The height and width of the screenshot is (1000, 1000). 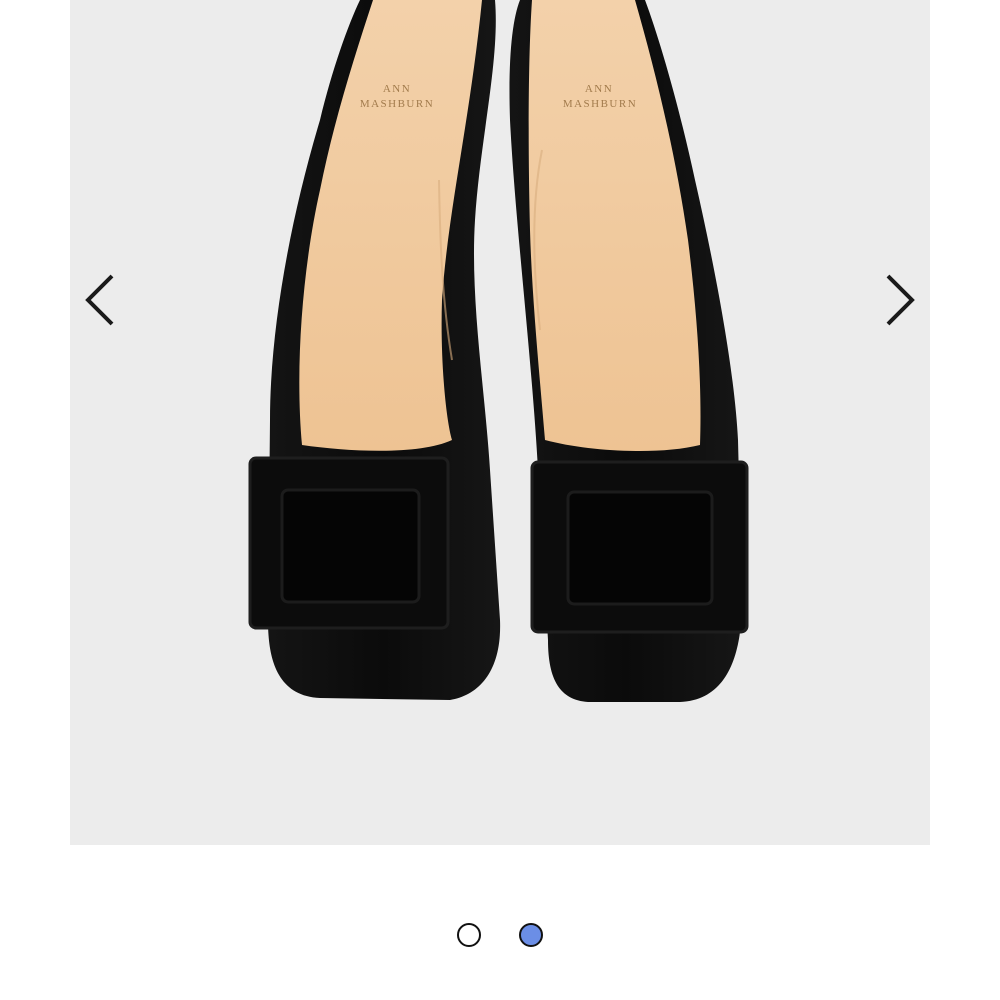 I want to click on chevron-left-icon, so click(x=99, y=300).